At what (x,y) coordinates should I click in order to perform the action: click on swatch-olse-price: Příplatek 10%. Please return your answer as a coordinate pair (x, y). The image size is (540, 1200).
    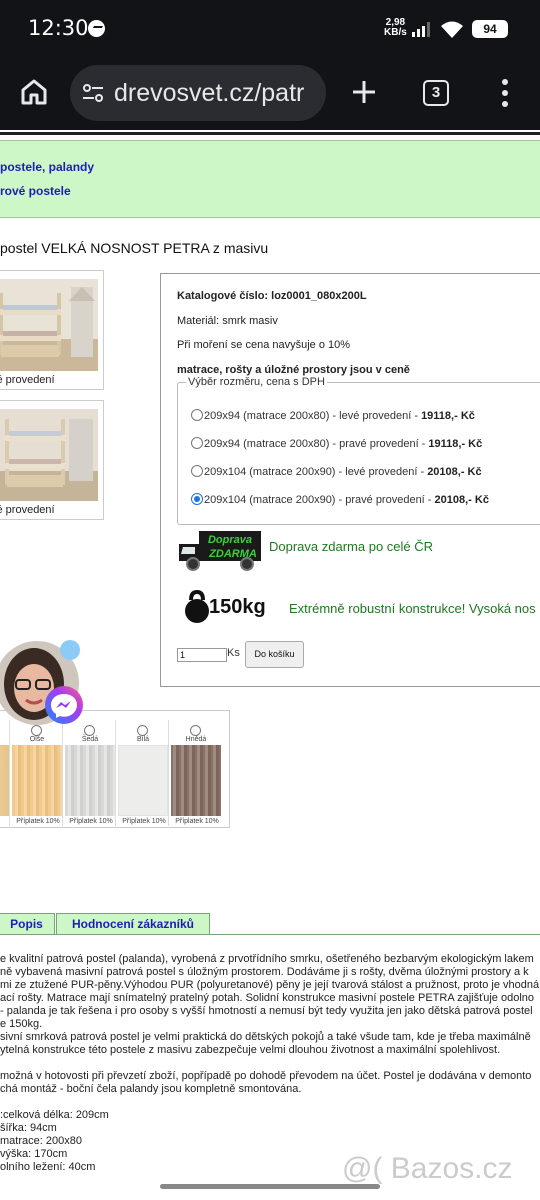
    Looking at the image, I should click on (38, 821).